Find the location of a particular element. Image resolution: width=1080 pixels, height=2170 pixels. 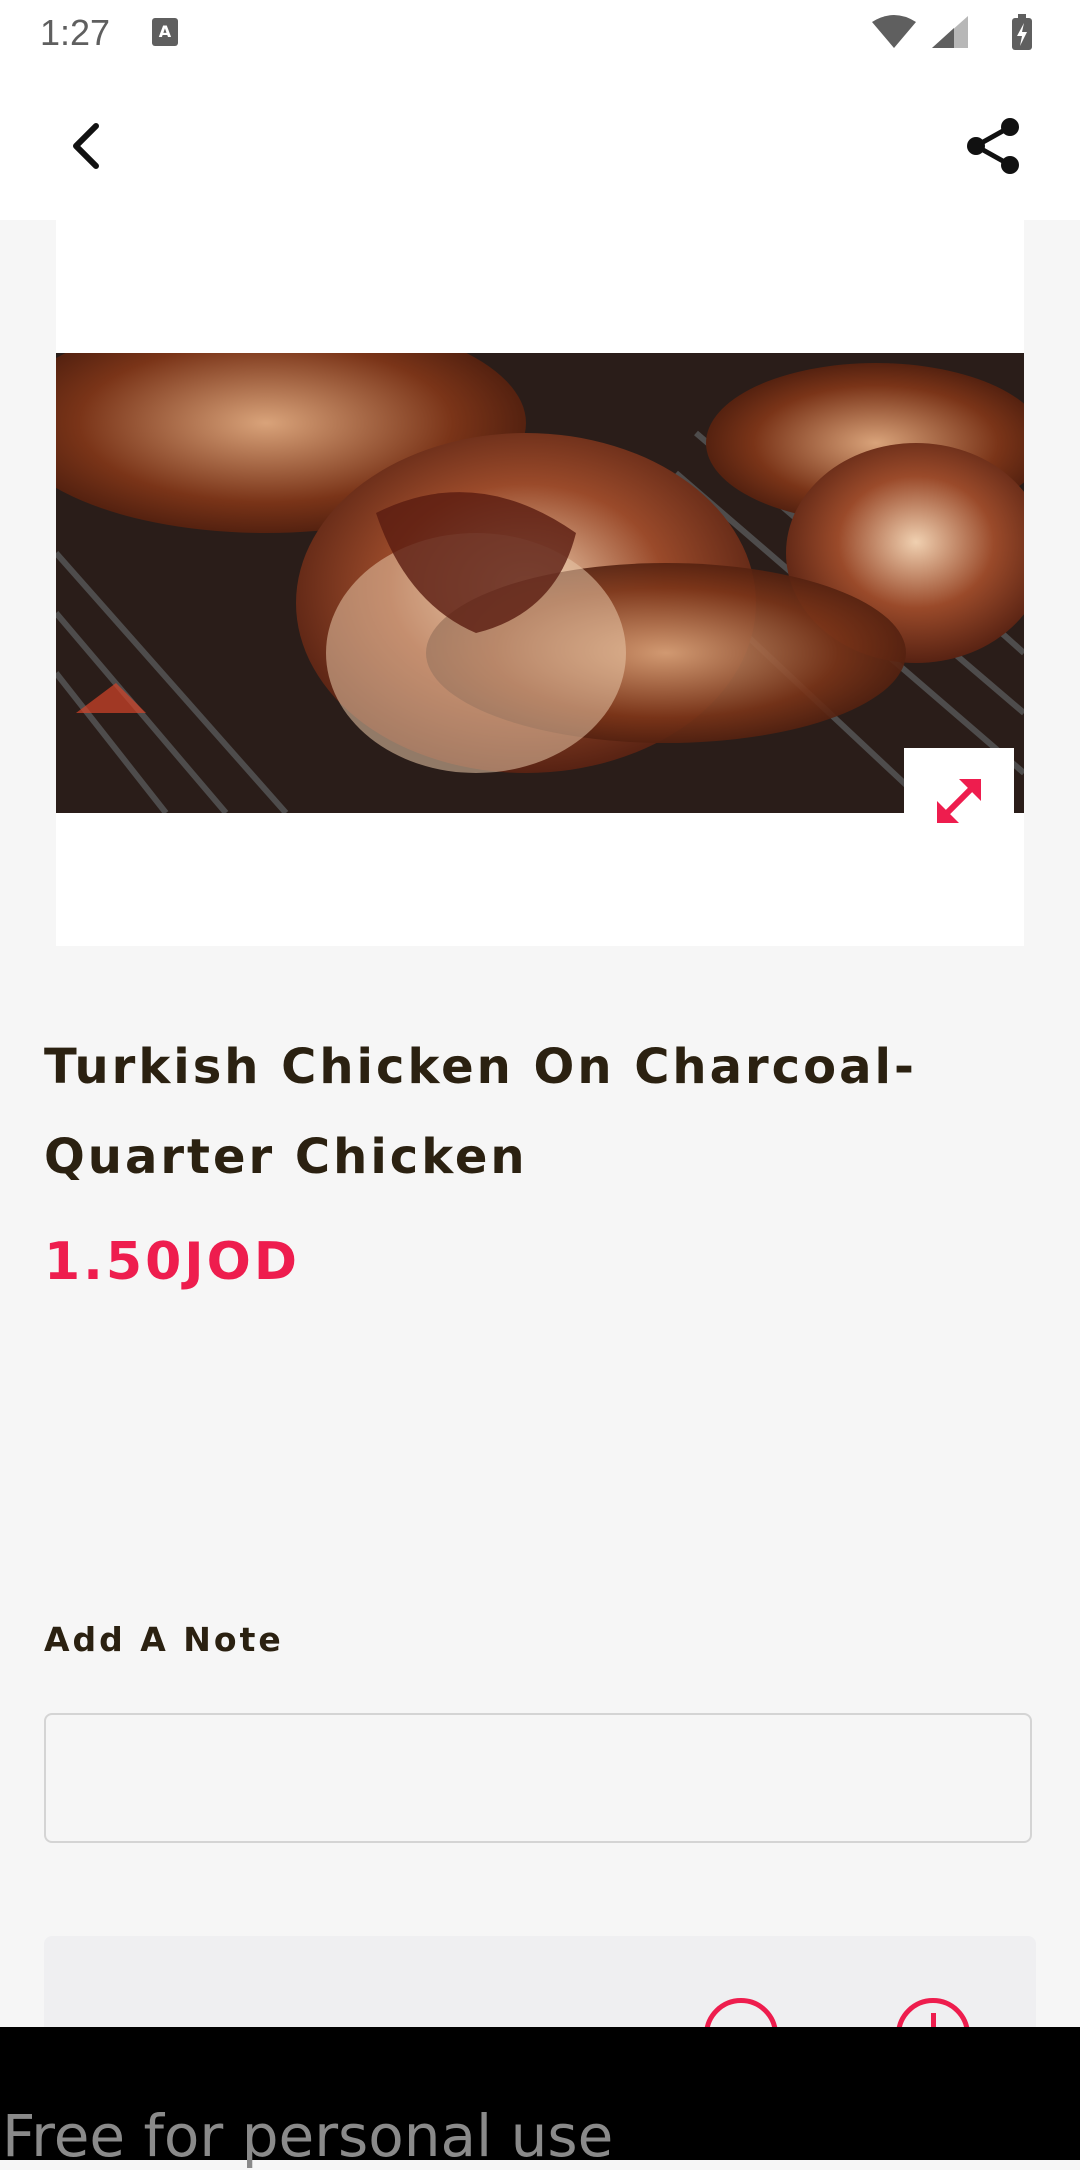

signal-icon is located at coordinates (950, 32).